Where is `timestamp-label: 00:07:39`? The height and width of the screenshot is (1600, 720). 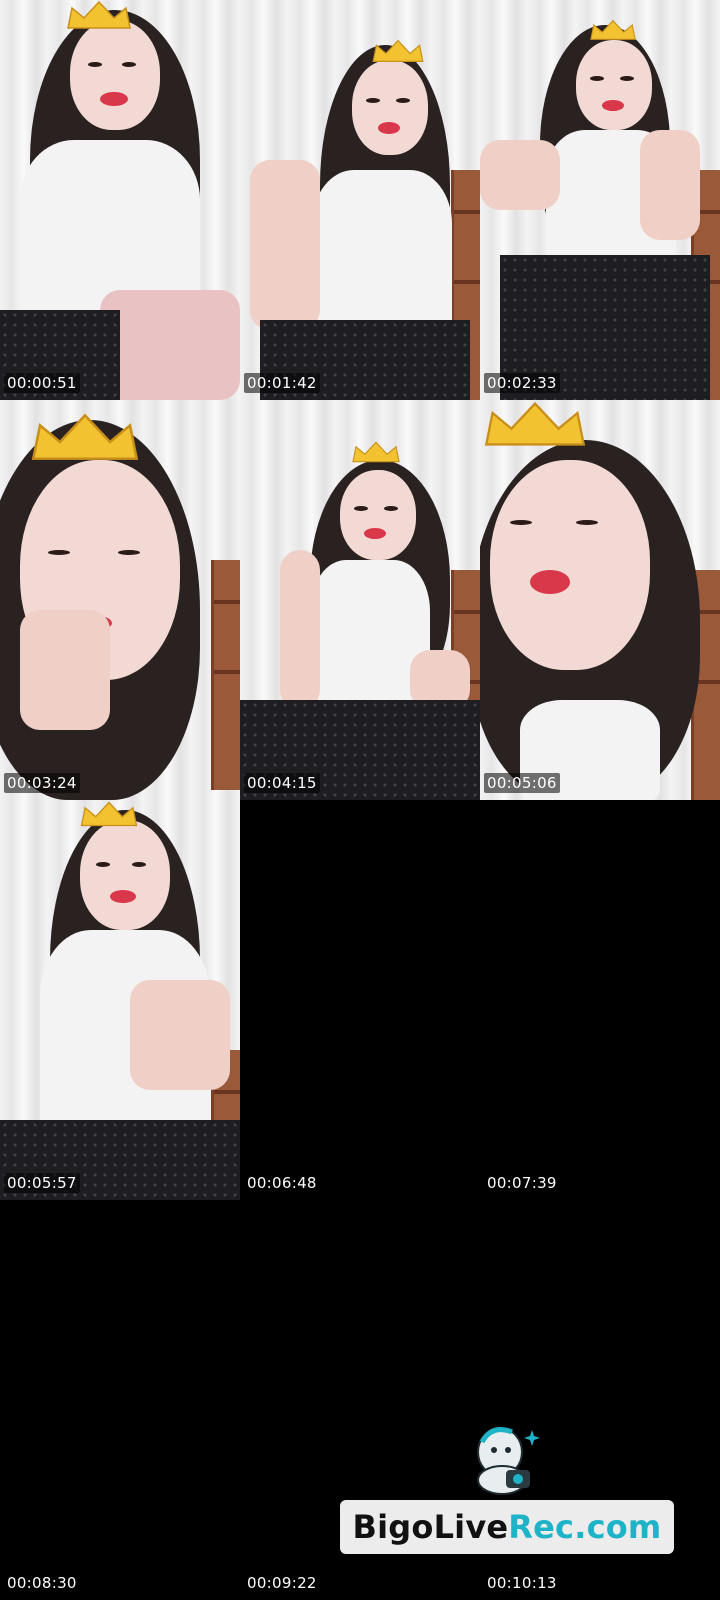 timestamp-label: 00:07:39 is located at coordinates (522, 1183).